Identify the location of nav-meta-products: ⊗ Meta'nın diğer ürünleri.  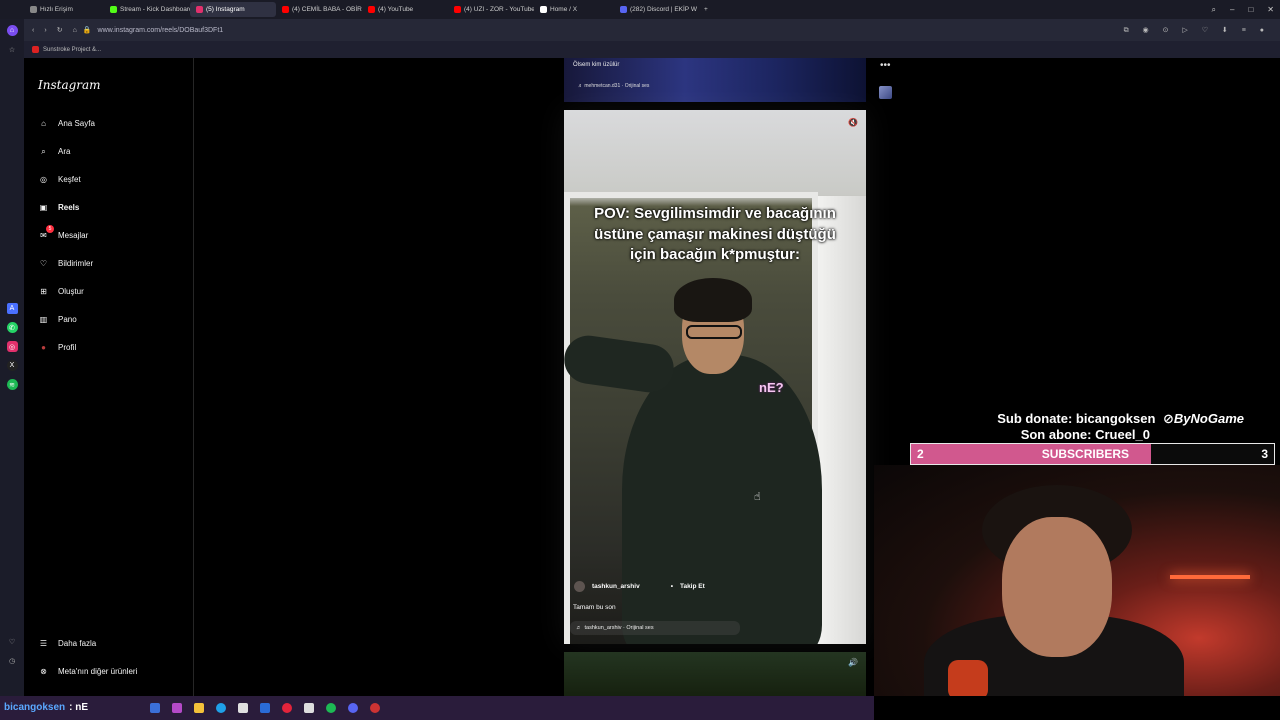
(87, 671).